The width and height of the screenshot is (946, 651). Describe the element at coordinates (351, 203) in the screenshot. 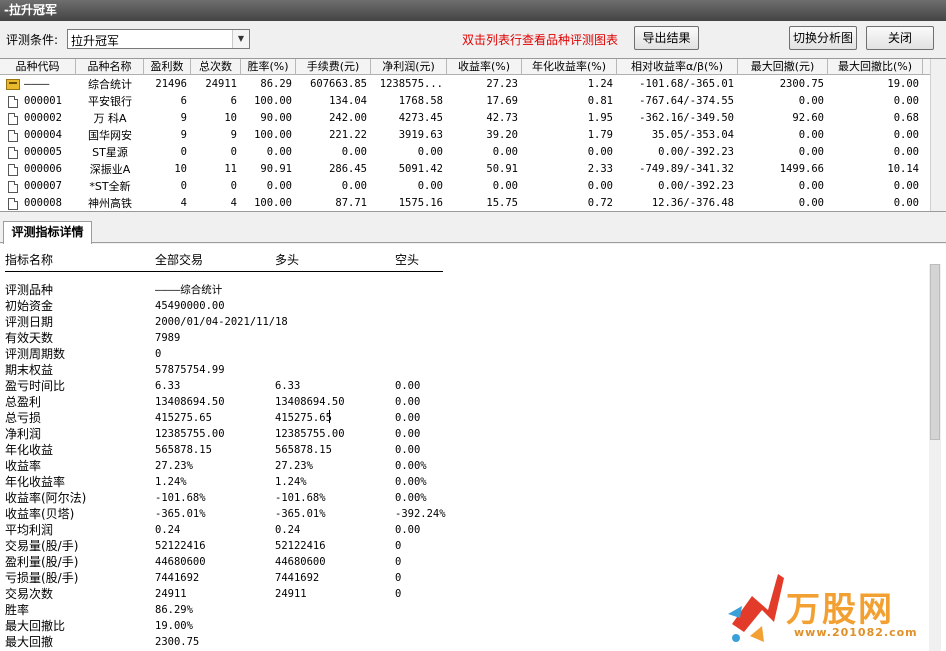

I see `cell-fee: 87.71` at that location.